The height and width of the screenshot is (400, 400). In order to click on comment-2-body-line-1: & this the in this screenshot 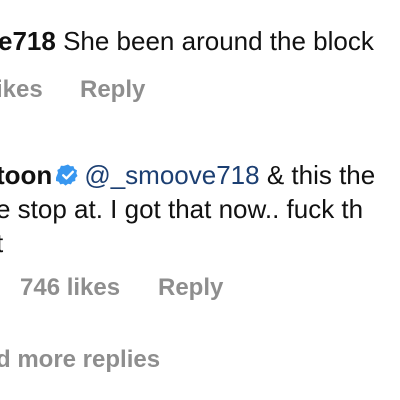, I will do `click(317, 175)`.